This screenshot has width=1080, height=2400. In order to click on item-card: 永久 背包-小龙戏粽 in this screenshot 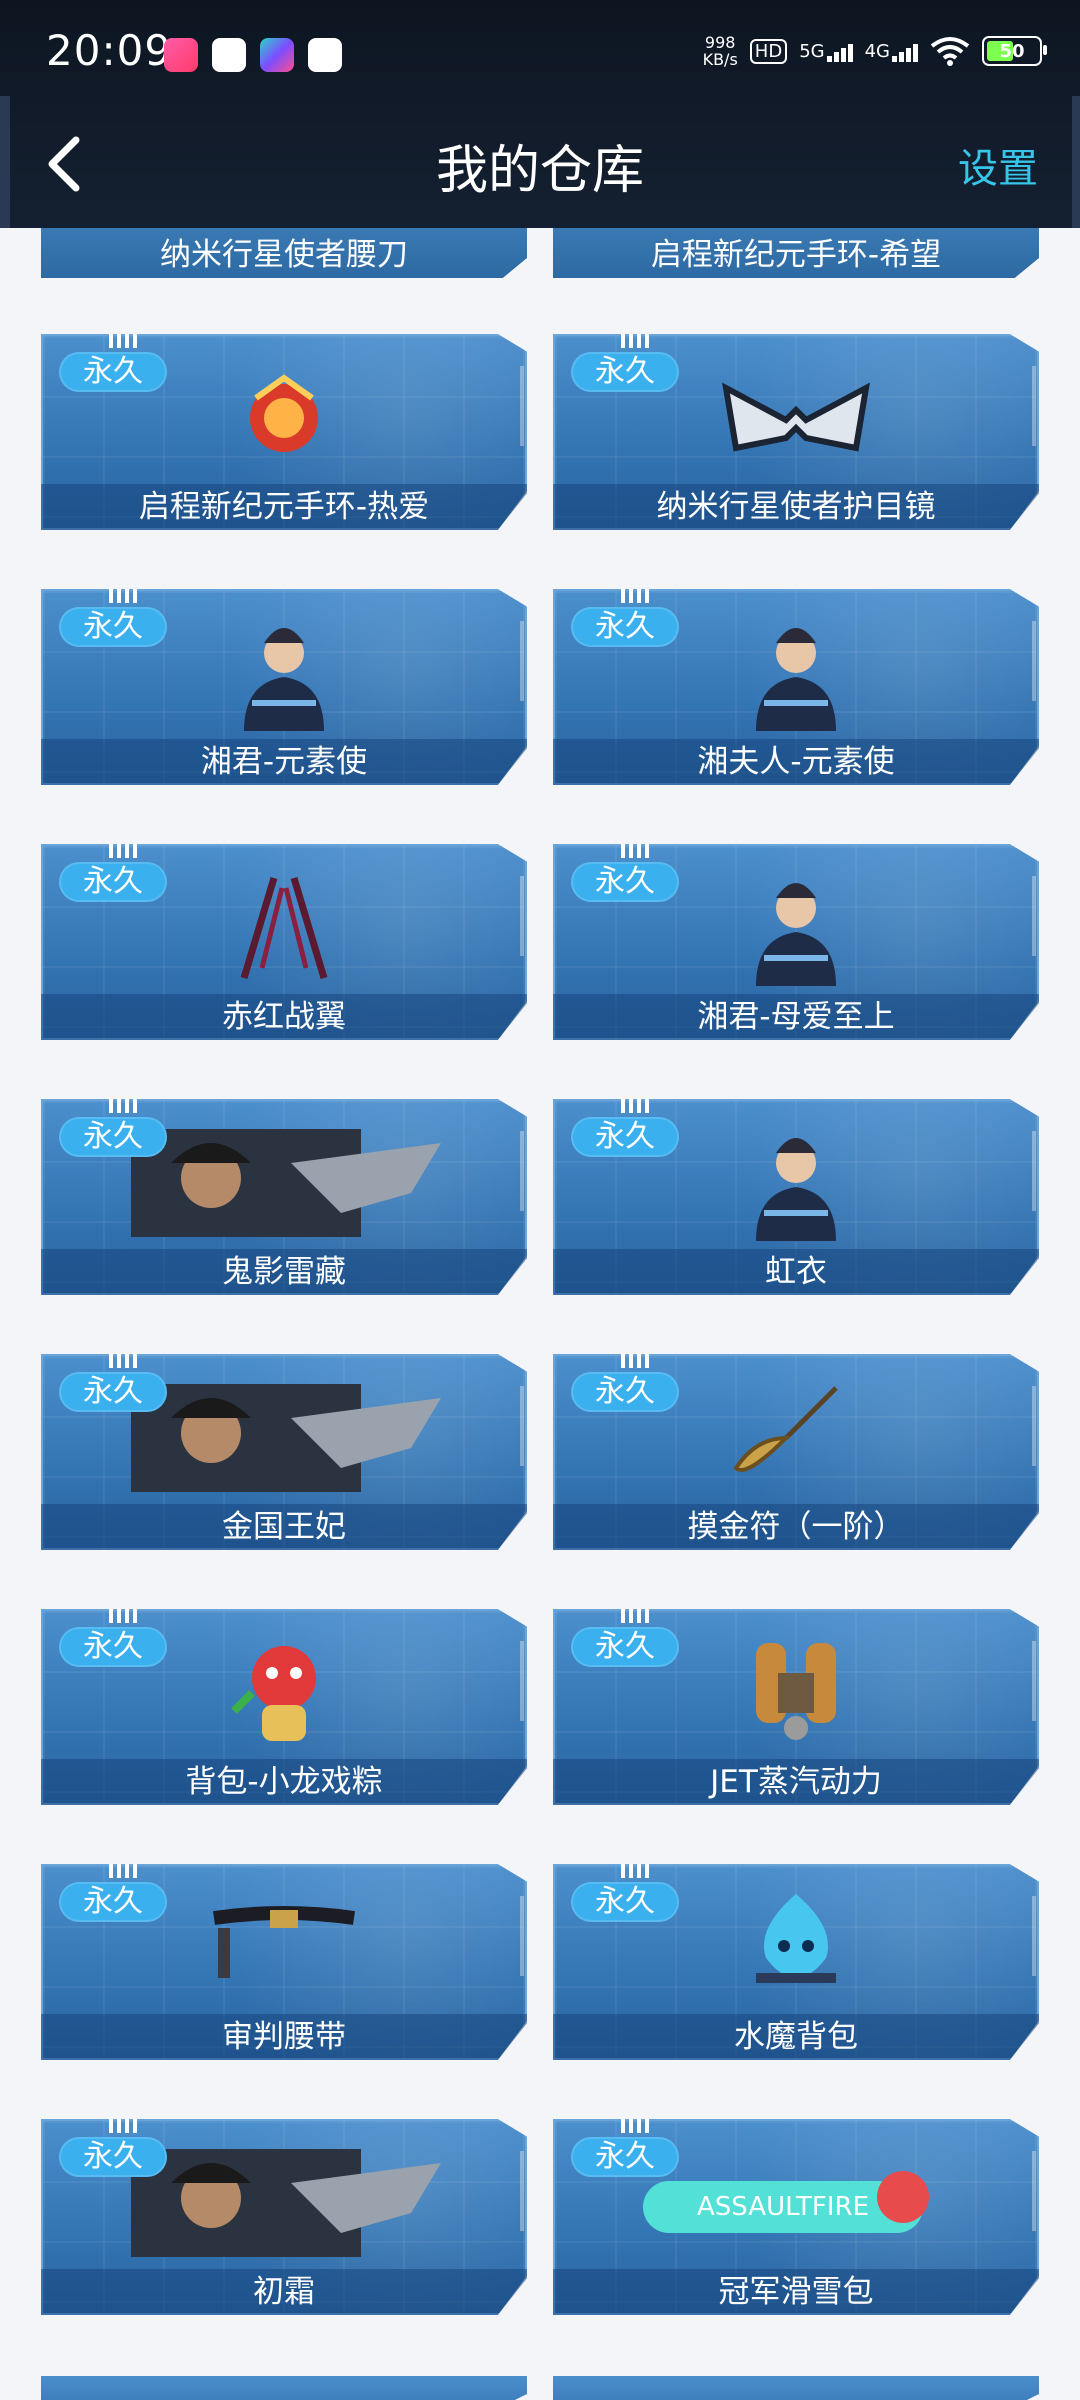, I will do `click(284, 1707)`.